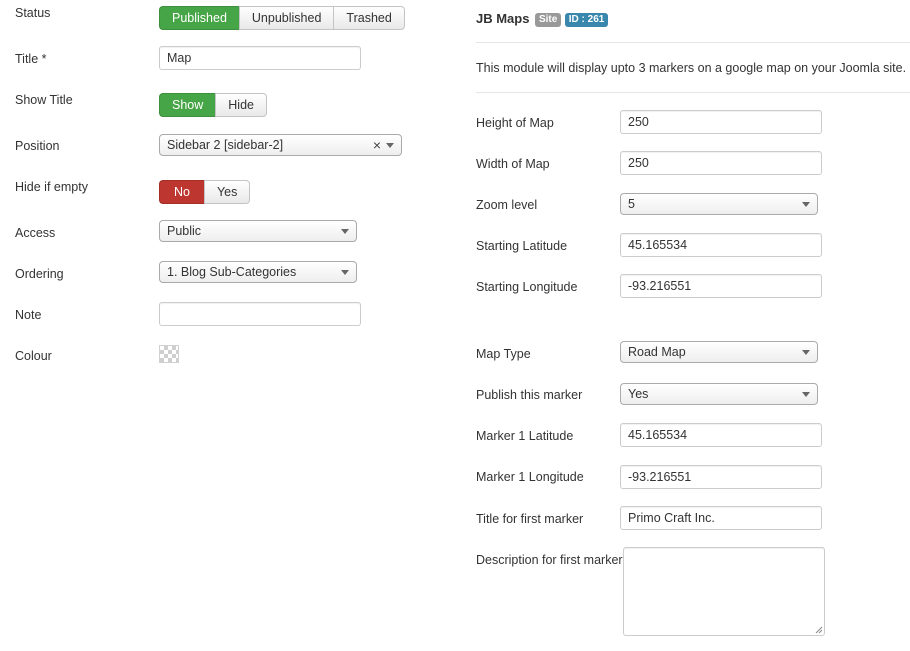 Image resolution: width=910 pixels, height=651 pixels. I want to click on show-title-label: Show Title, so click(44, 100).